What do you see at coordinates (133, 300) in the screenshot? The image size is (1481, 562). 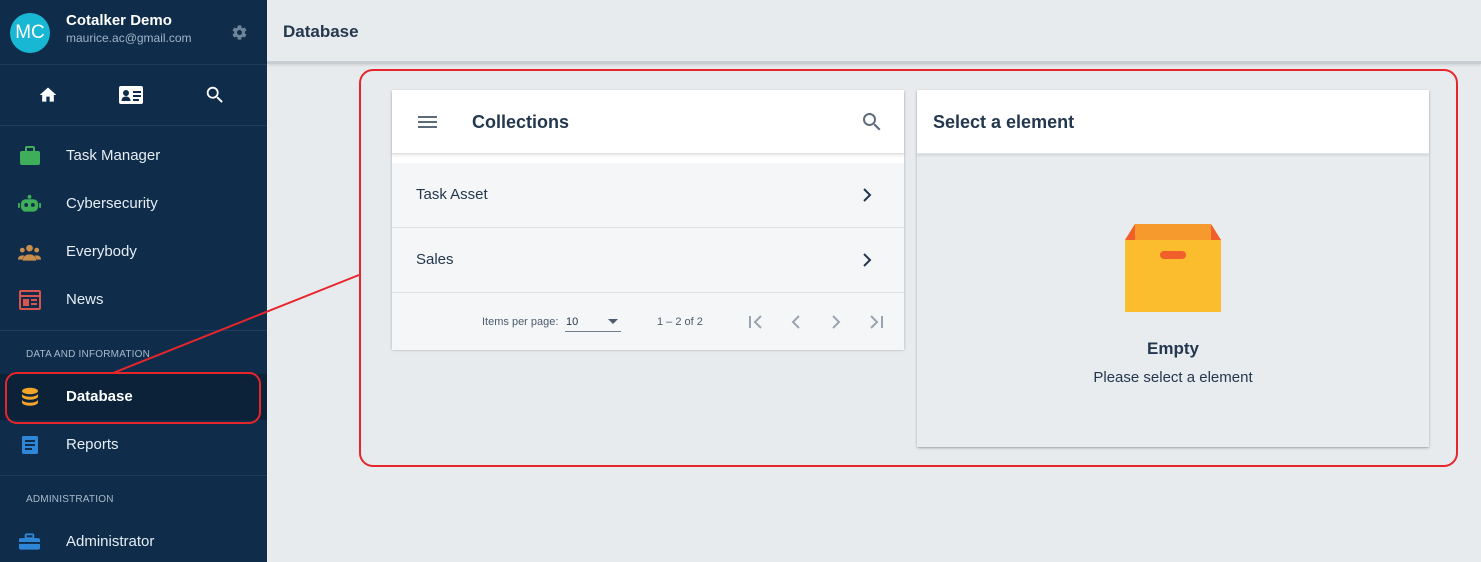 I see `sidebar-item-news: News` at bounding box center [133, 300].